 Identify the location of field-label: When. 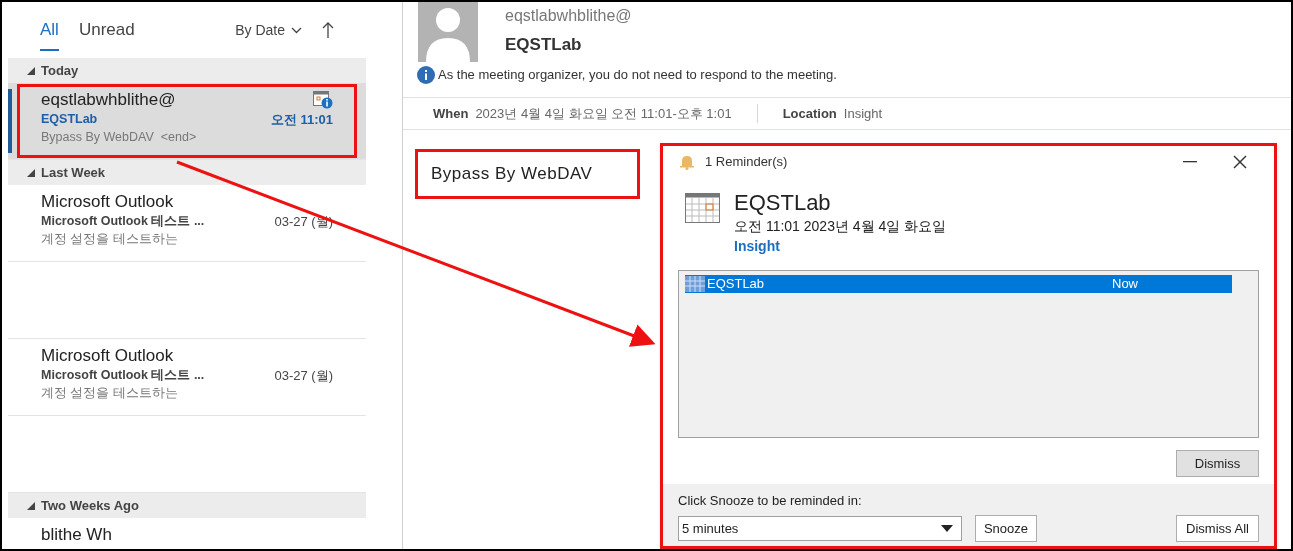
(451, 113).